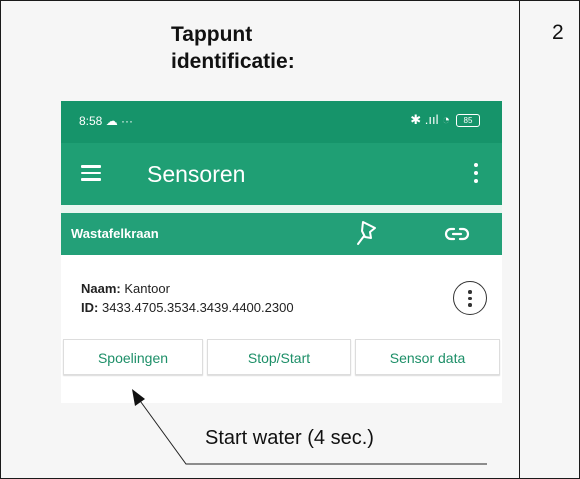 Image resolution: width=580 pixels, height=479 pixels. What do you see at coordinates (133, 357) in the screenshot?
I see `spoelingen-button: Spoelingen` at bounding box center [133, 357].